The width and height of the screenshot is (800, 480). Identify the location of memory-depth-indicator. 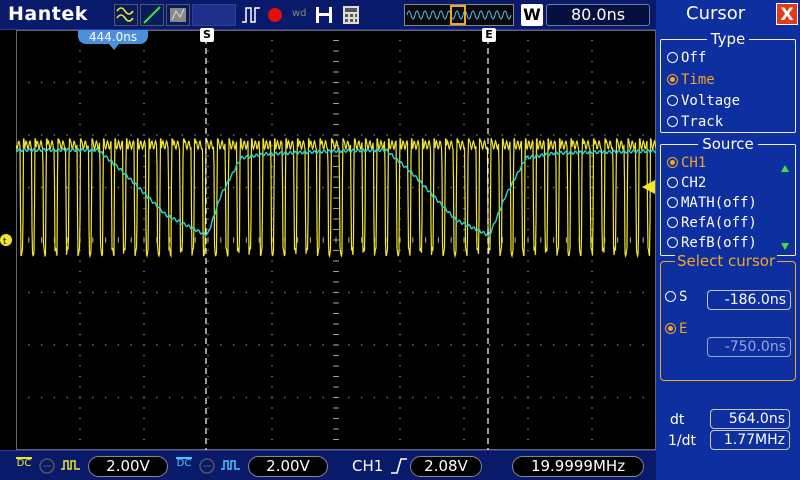
(459, 15).